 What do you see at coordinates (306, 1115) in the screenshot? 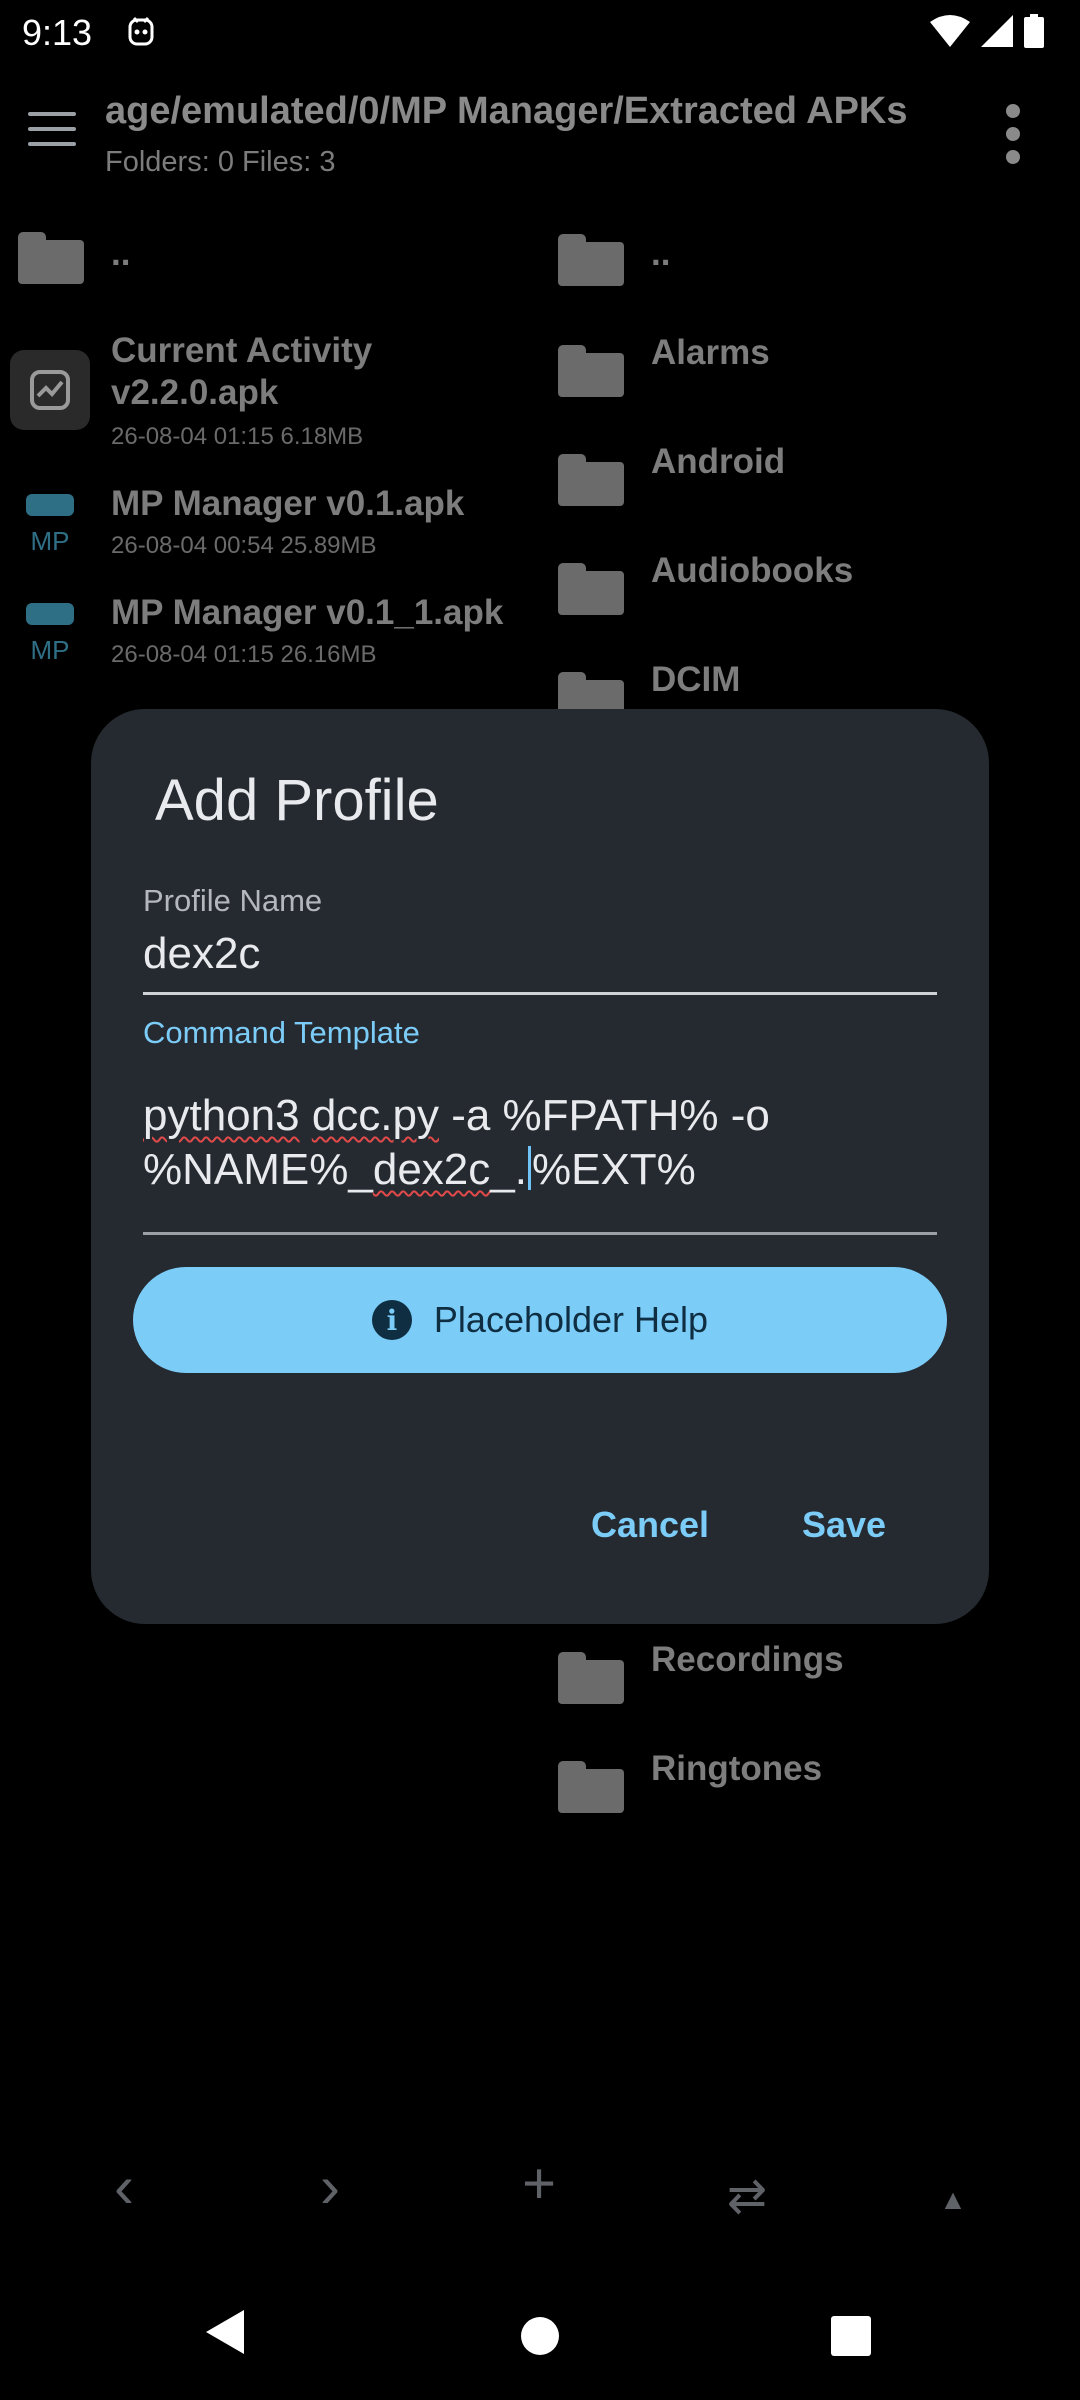
I see `template-text-segment` at bounding box center [306, 1115].